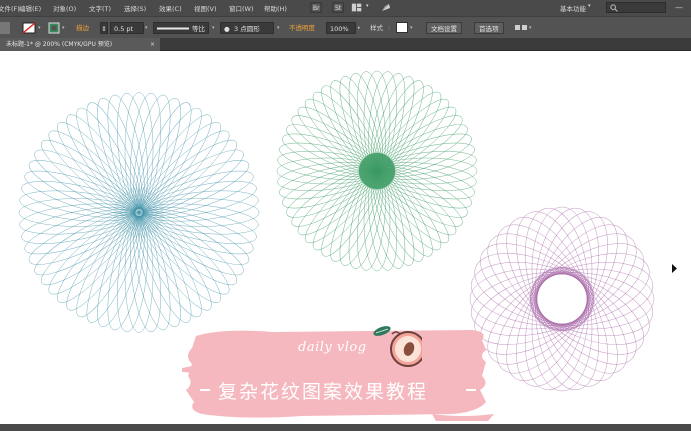  What do you see at coordinates (411, 28) in the screenshot?
I see `style-chevron-icon: ▾` at bounding box center [411, 28].